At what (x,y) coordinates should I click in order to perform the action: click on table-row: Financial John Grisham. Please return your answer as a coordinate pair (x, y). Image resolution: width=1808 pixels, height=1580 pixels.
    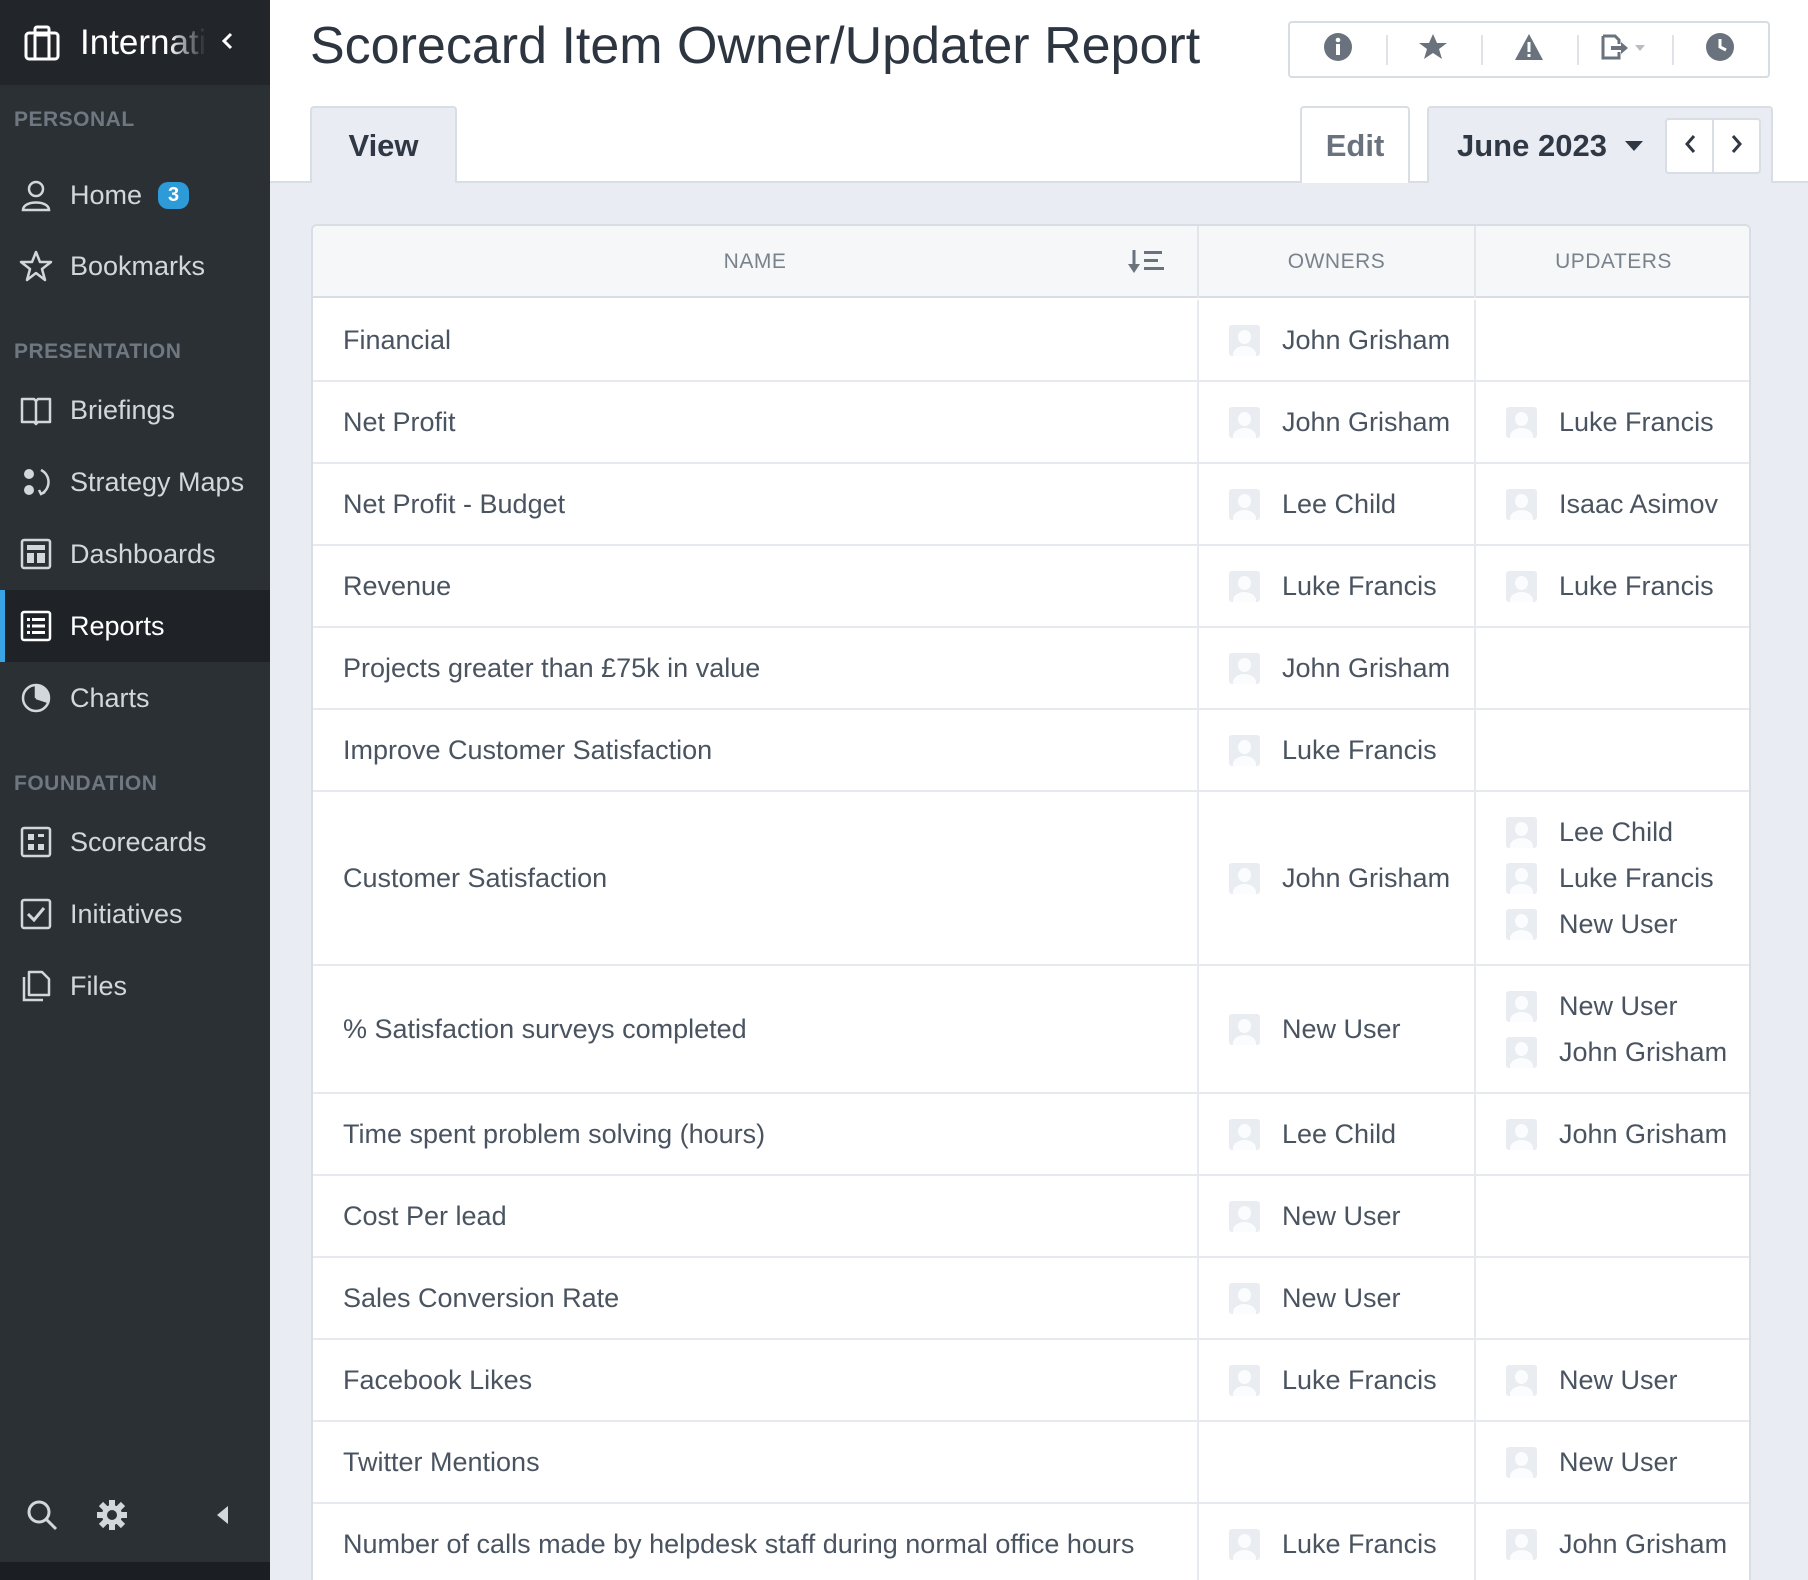
    Looking at the image, I should click on (1031, 341).